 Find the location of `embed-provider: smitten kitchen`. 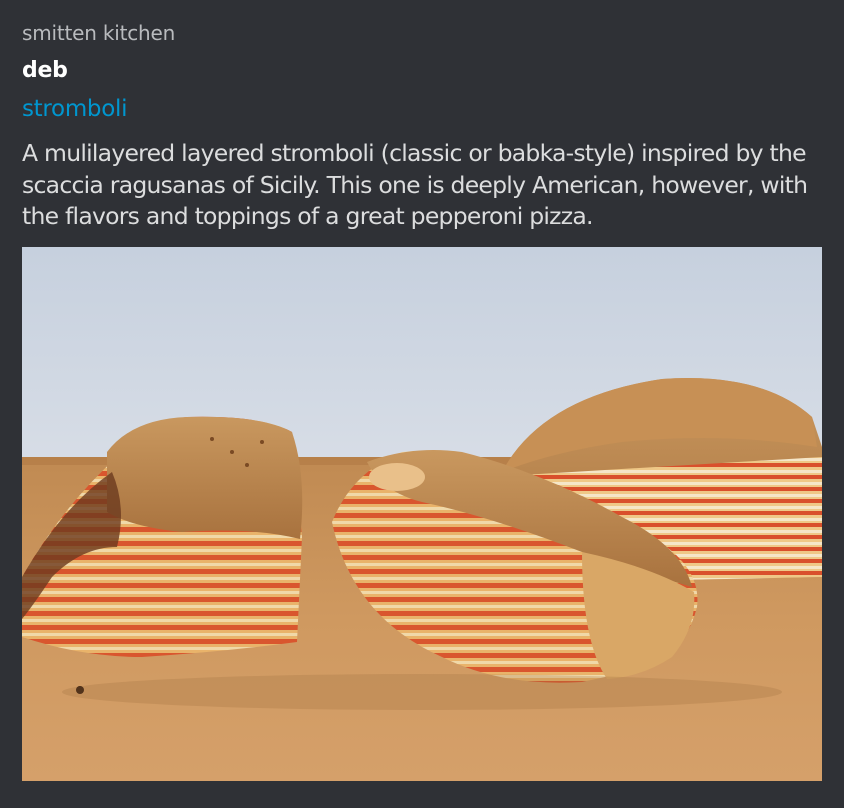

embed-provider: smitten kitchen is located at coordinates (98, 33).